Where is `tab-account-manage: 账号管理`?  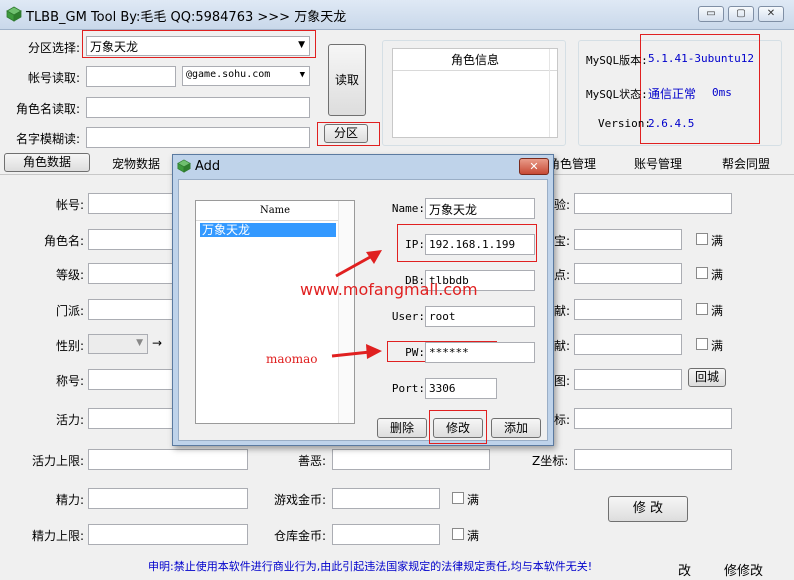
tab-account-manage: 账号管理 is located at coordinates (658, 163).